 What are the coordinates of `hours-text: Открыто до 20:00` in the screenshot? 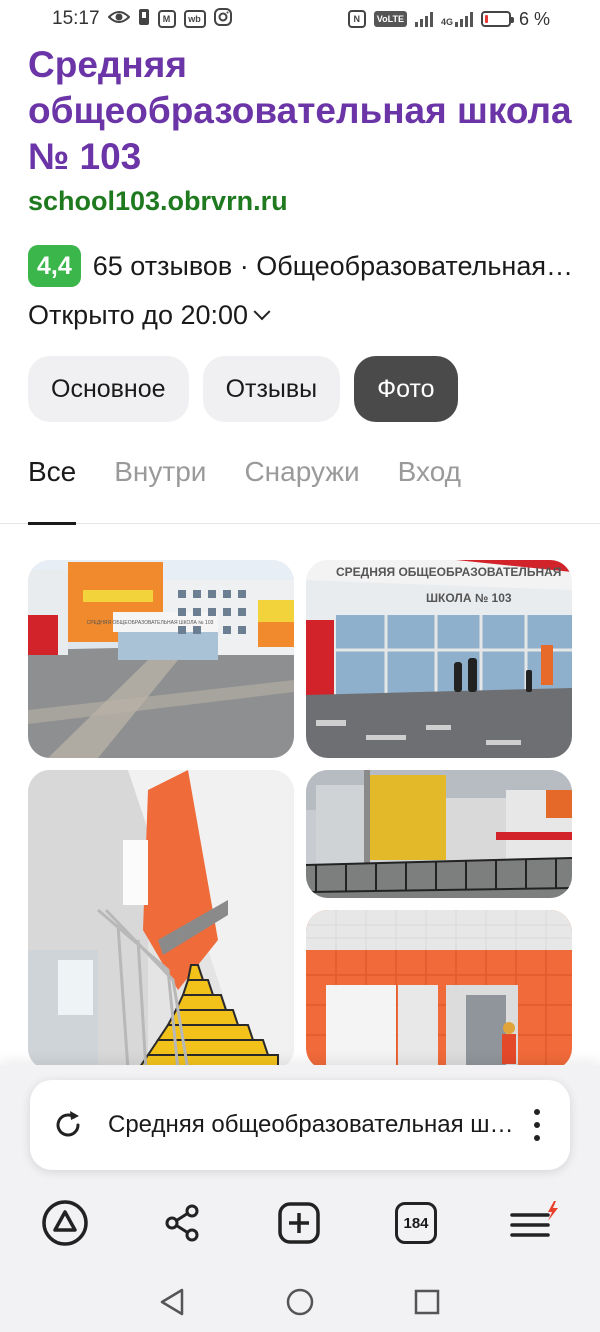 It's located at (138, 315).